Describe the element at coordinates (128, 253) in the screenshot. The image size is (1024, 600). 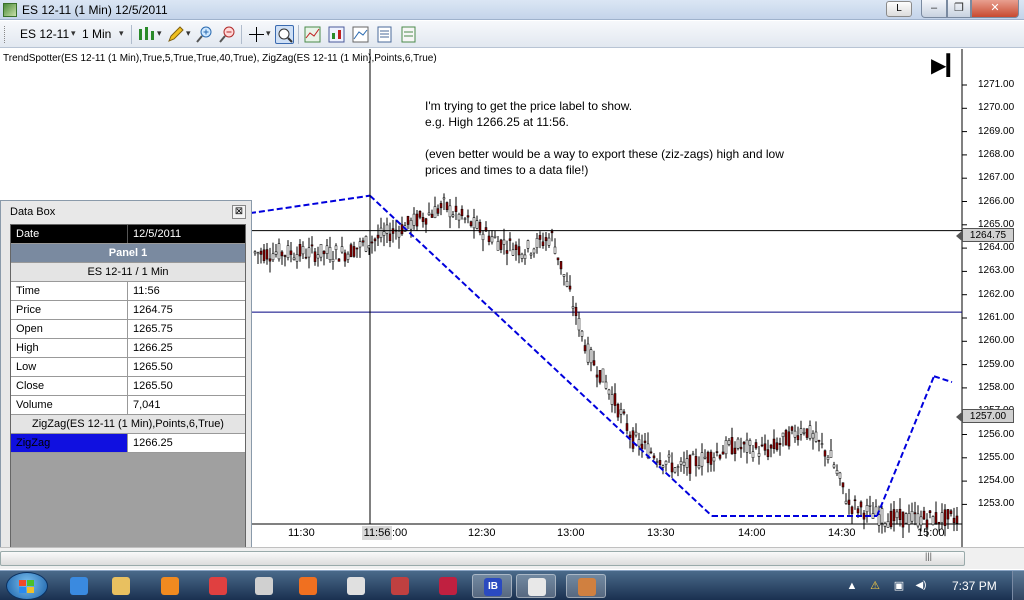
I see `panel-header: Panel 1` at that location.